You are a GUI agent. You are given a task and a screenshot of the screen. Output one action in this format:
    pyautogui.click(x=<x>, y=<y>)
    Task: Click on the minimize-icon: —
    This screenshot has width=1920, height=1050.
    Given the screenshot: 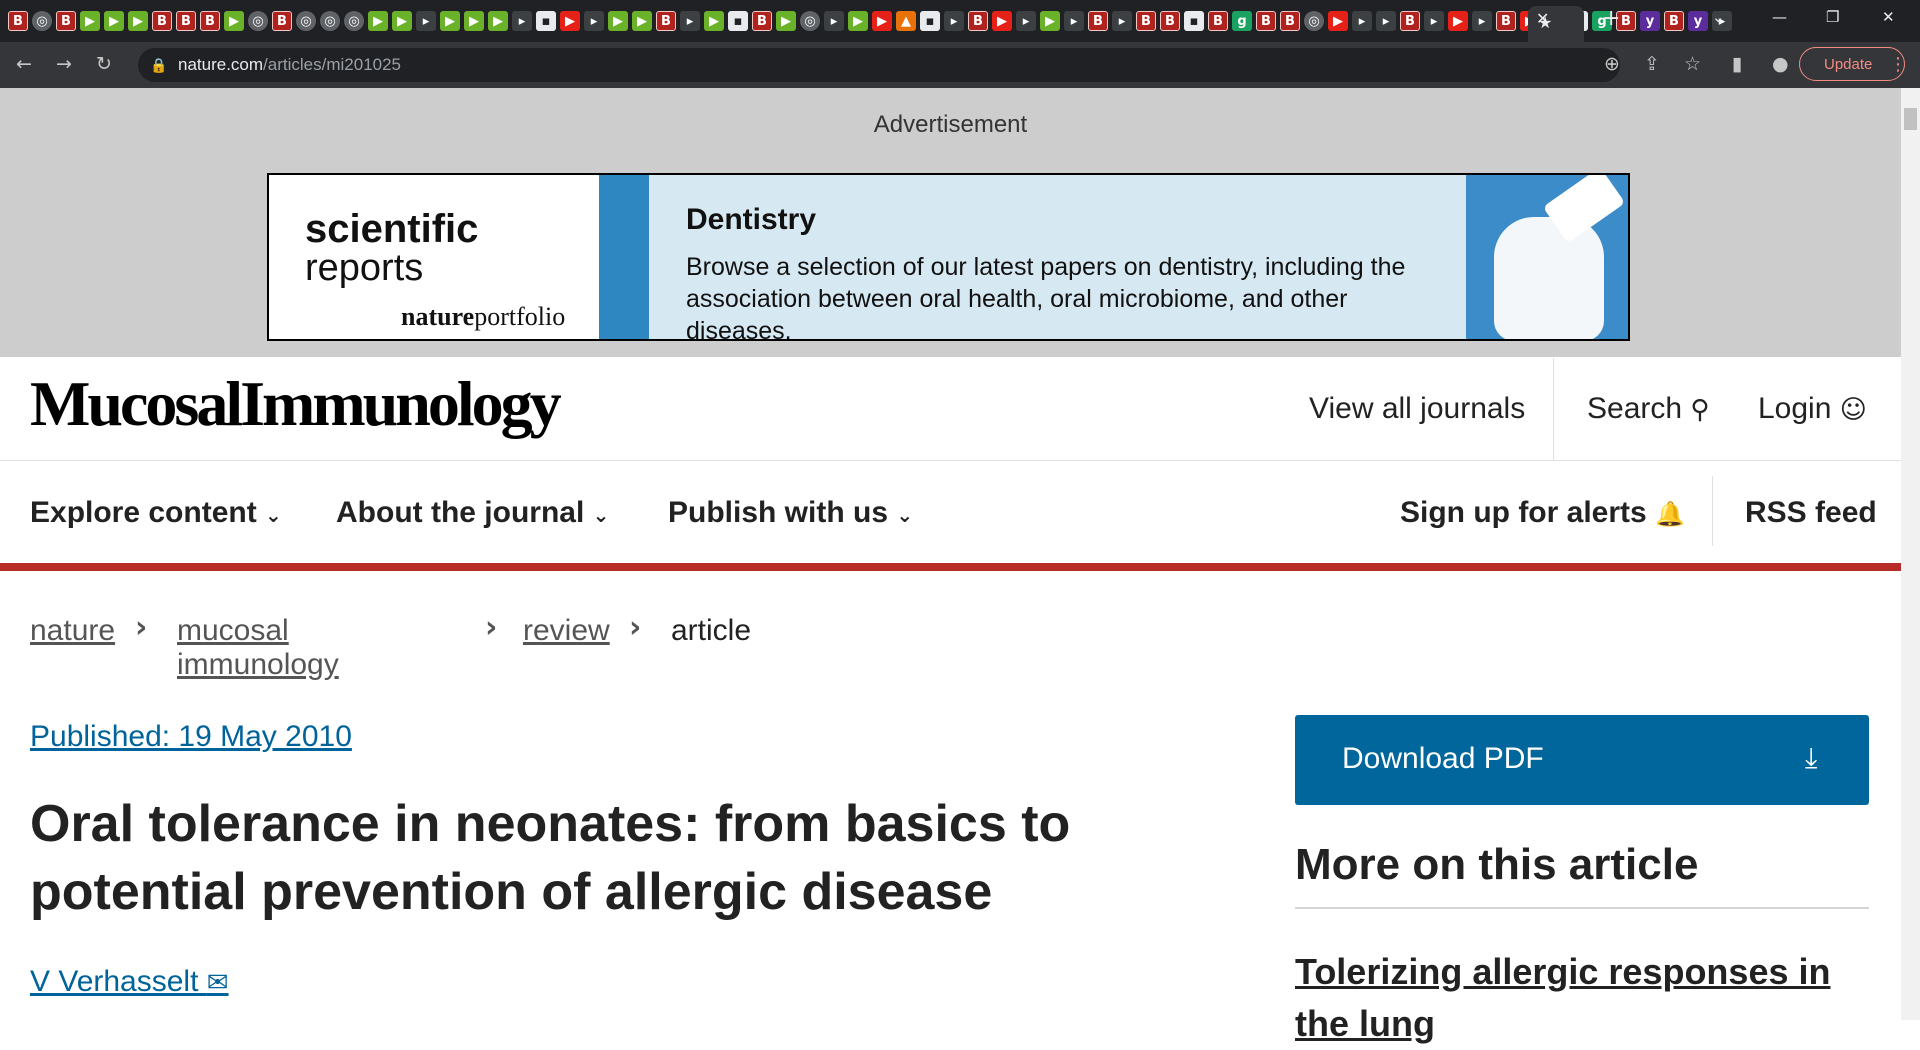 What is the action you would take?
    pyautogui.click(x=1779, y=17)
    